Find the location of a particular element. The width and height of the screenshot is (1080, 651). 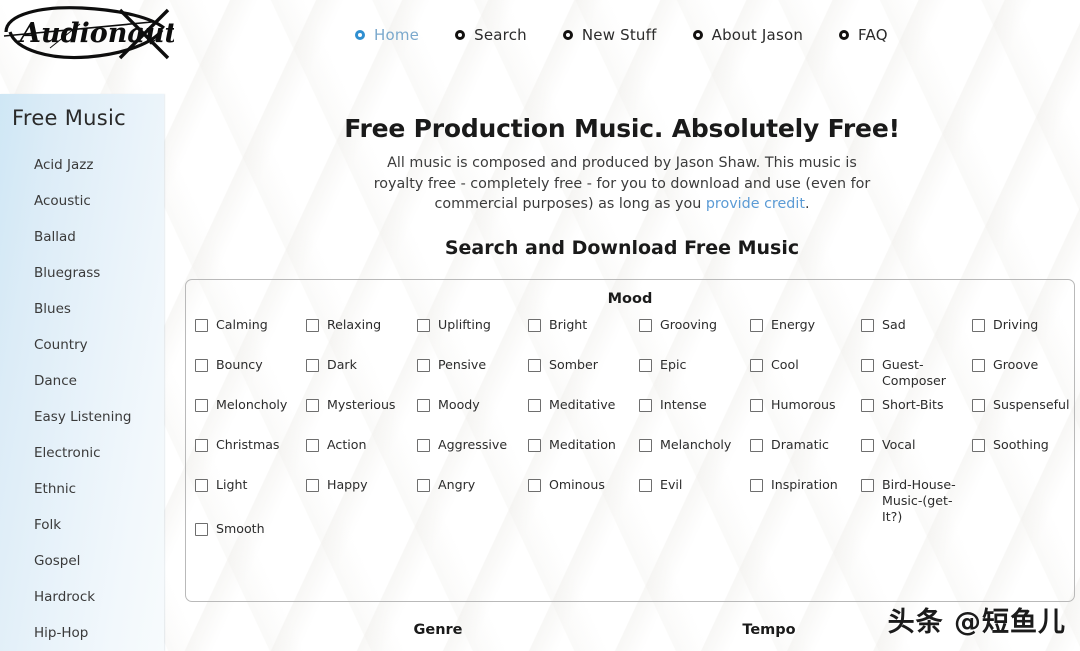

mood-option-bright: Bright is located at coordinates (583, 337).